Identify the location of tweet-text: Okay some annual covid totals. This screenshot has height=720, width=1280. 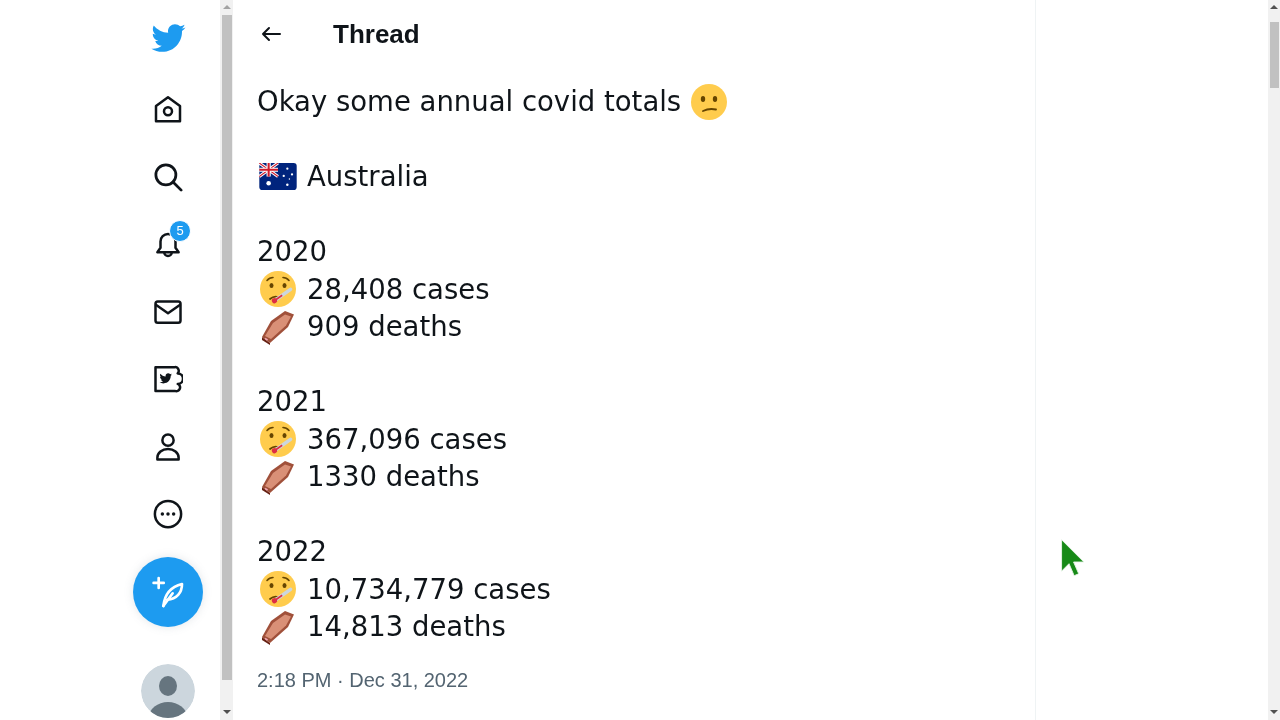
(469, 101).